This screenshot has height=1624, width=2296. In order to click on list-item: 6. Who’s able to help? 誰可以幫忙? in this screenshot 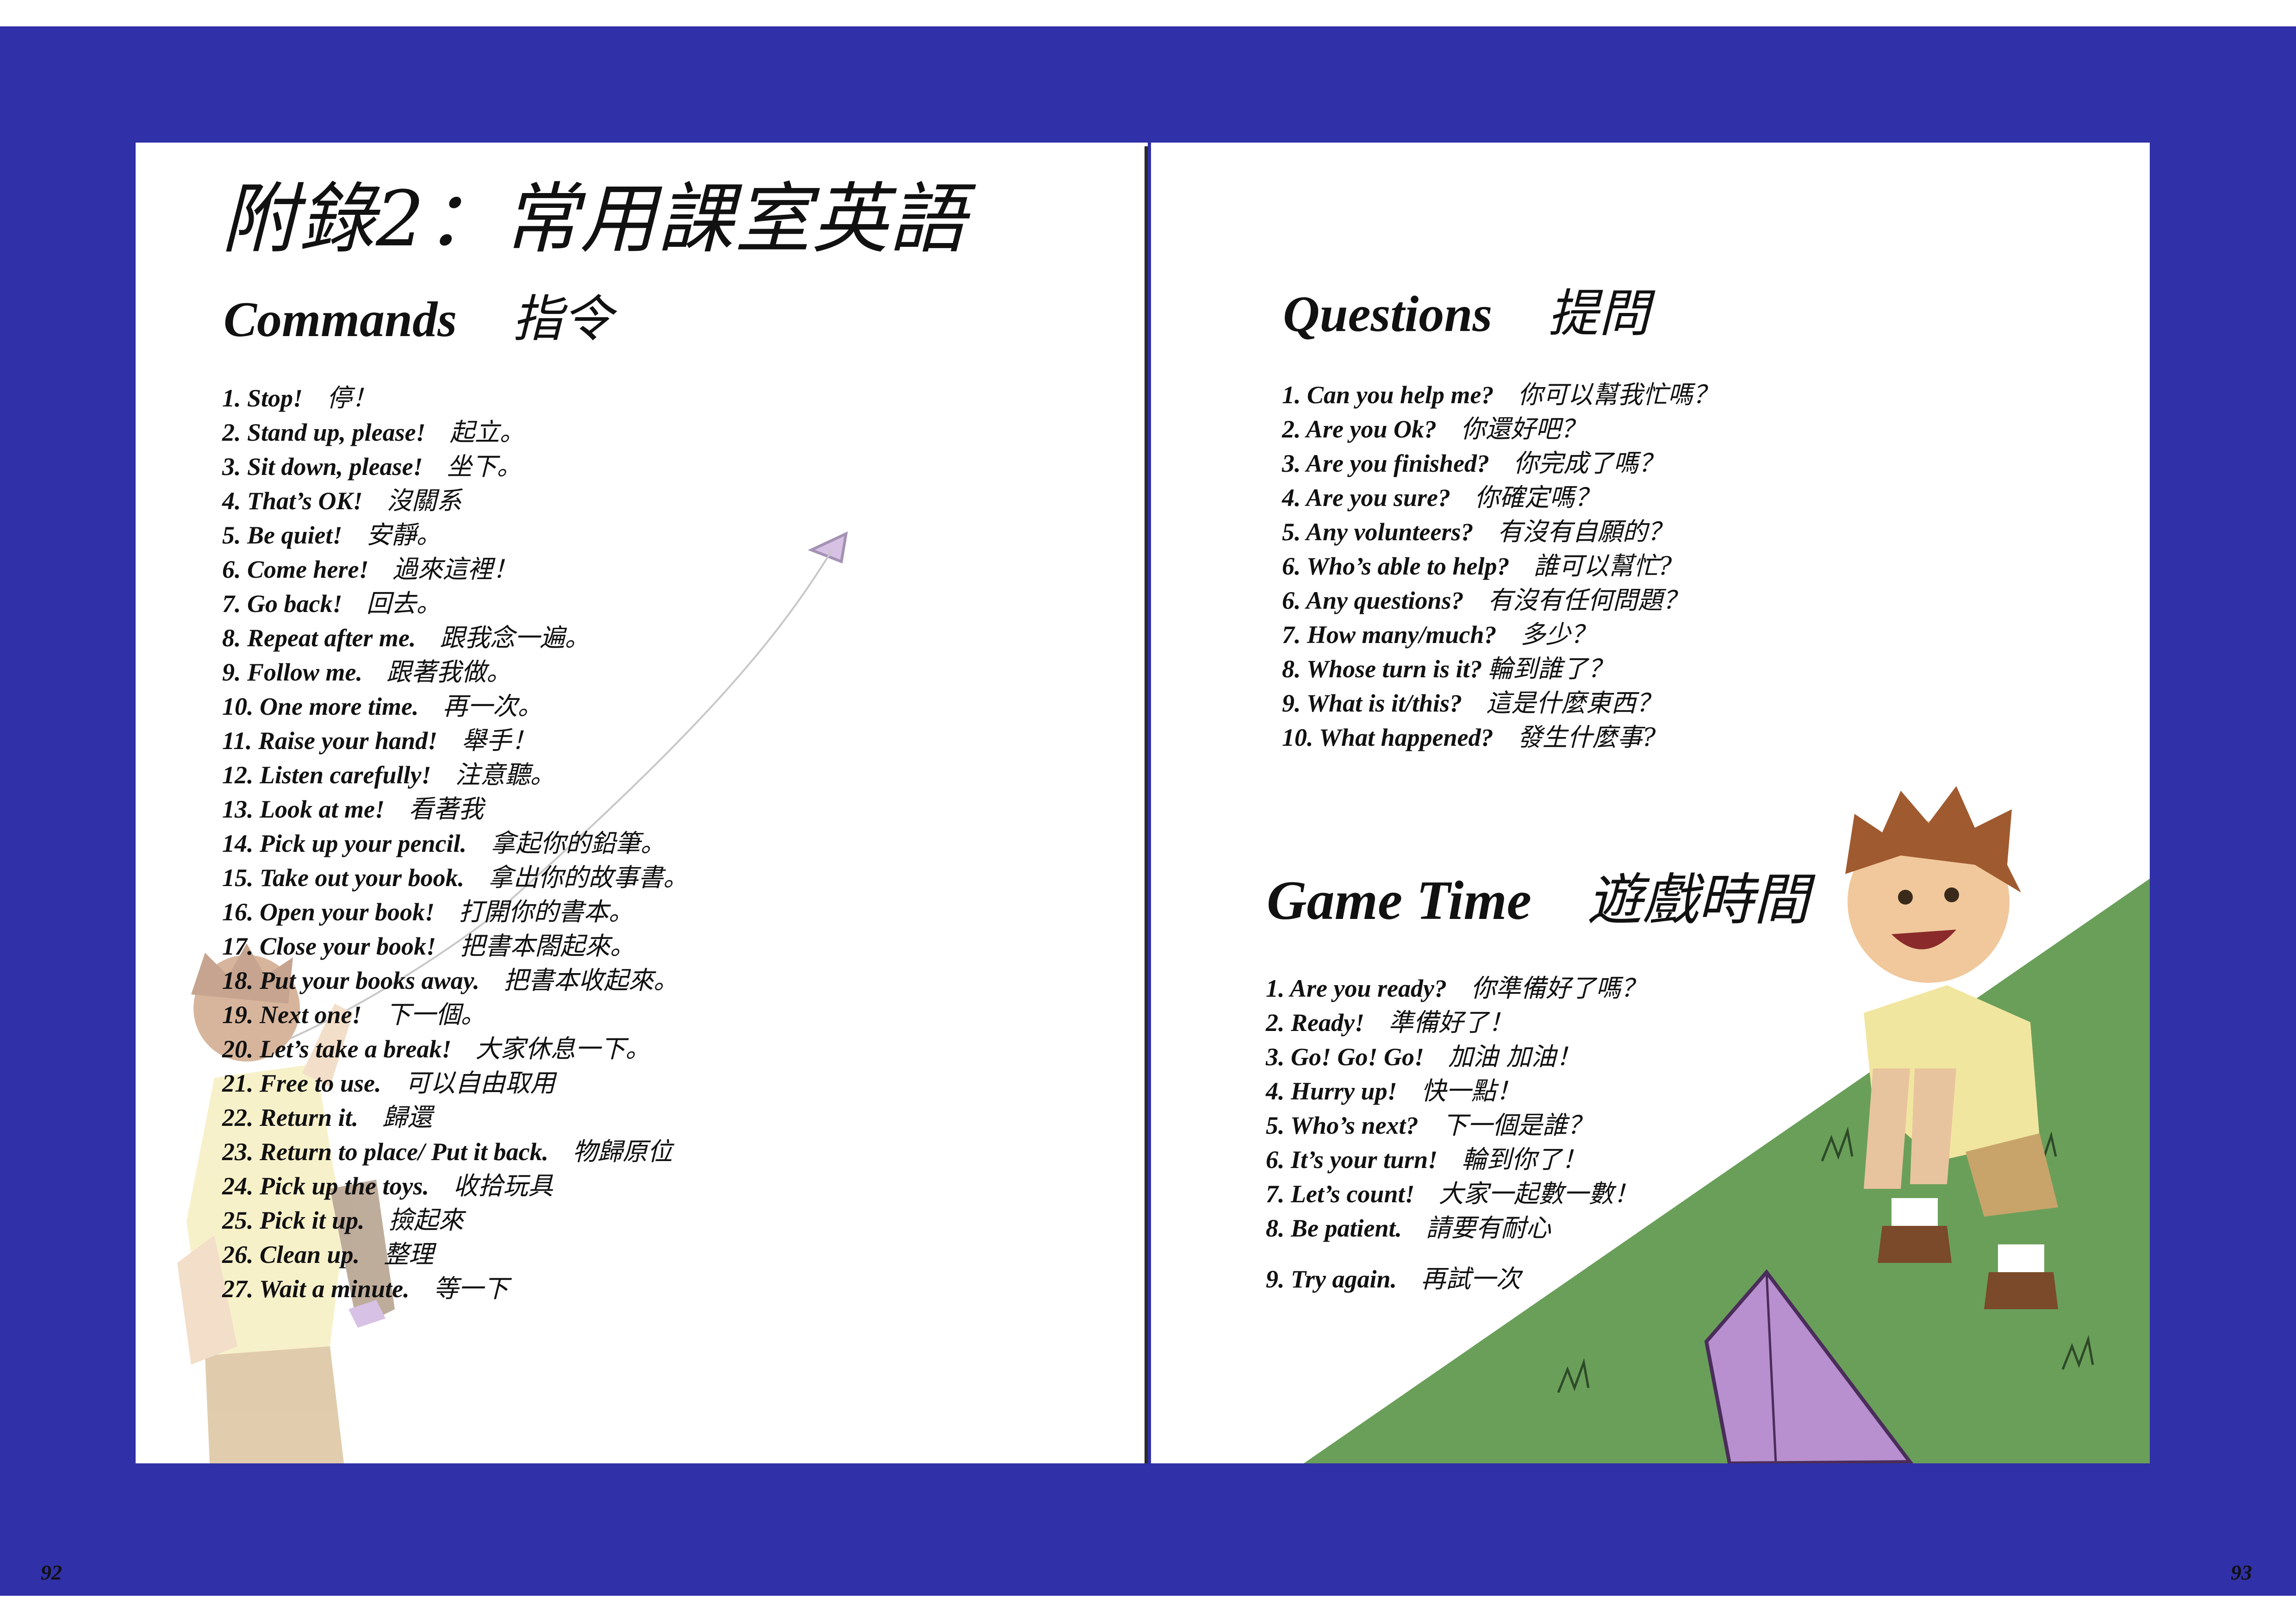, I will do `click(1477, 566)`.